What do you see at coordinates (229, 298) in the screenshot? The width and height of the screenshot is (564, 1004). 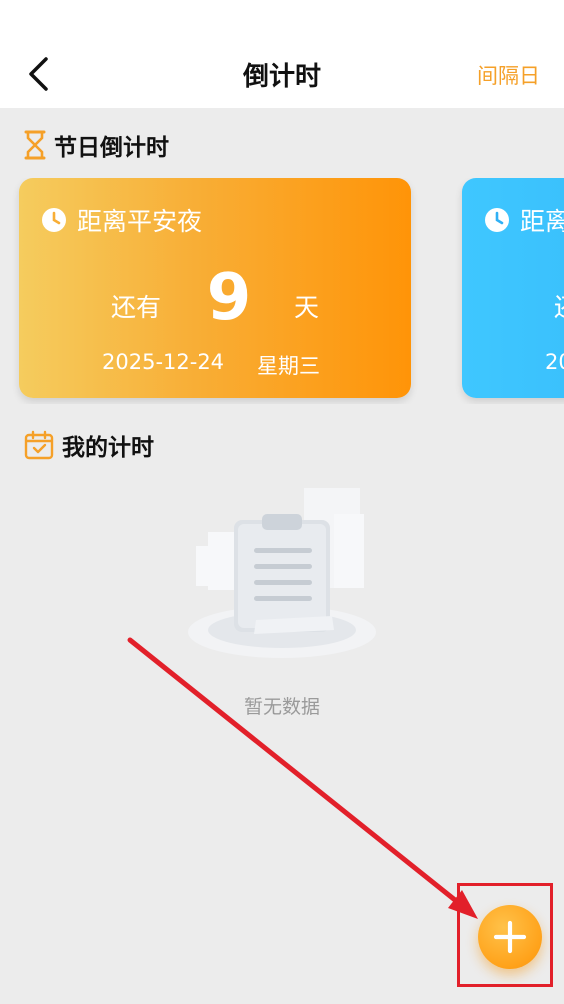 I see `remaining-days: 9` at bounding box center [229, 298].